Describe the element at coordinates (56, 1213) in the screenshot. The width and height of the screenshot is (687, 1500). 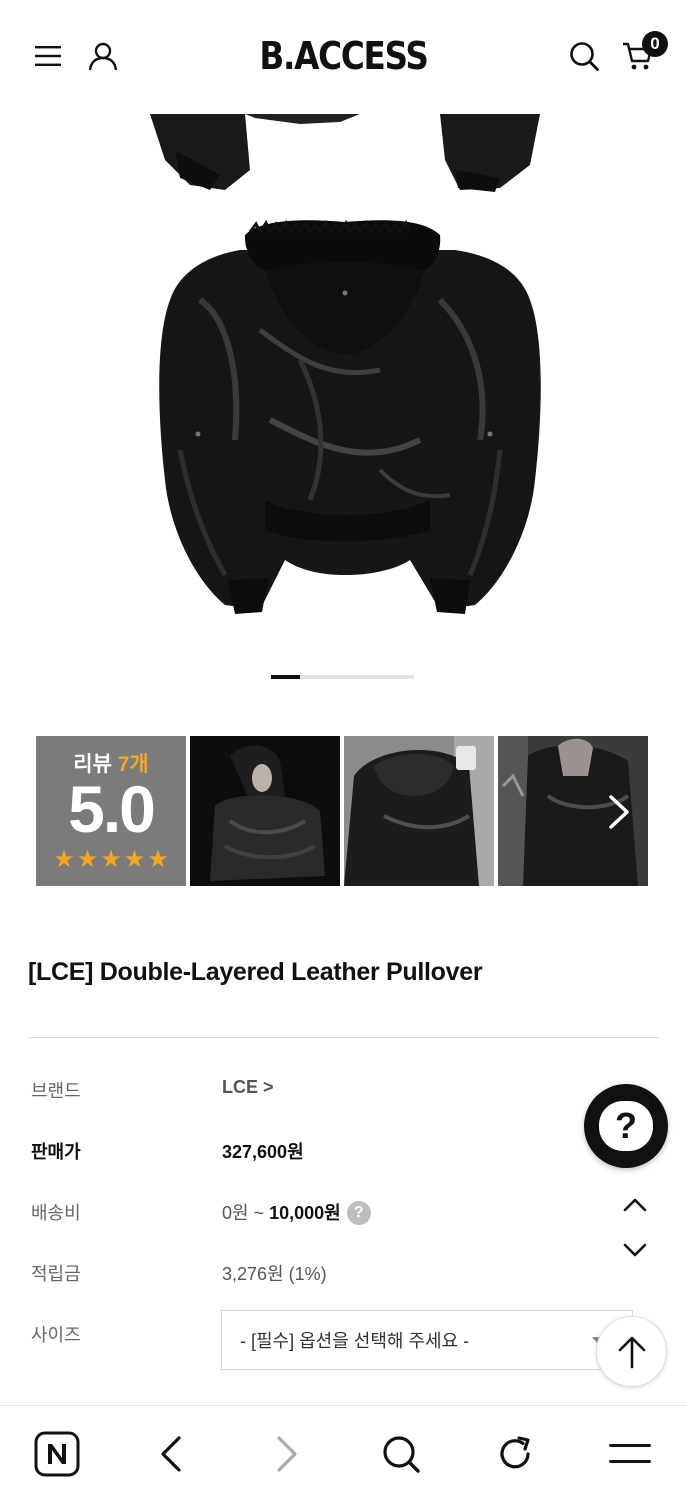
I see `shipping-label: 배송비` at that location.